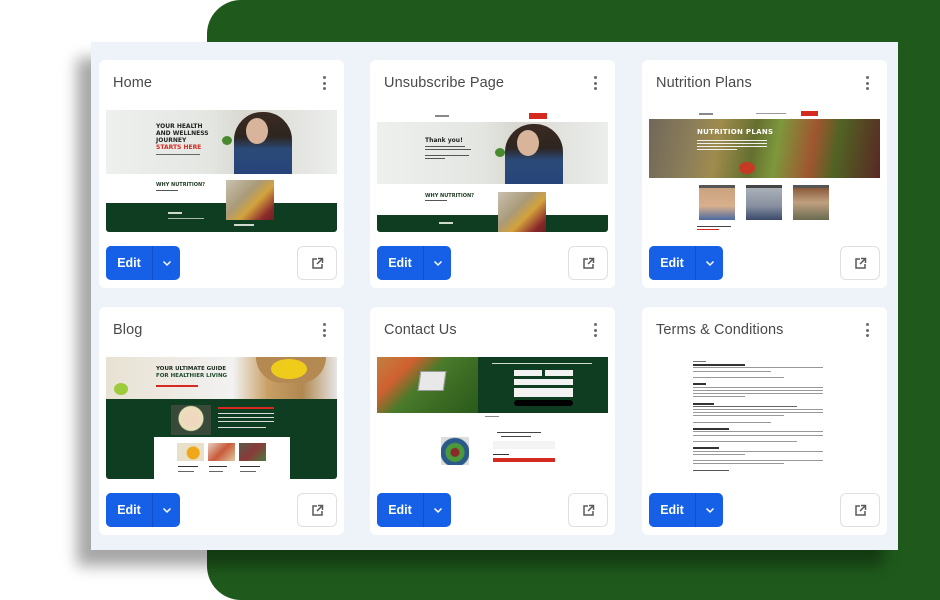 The height and width of the screenshot is (600, 940). What do you see at coordinates (192, 376) in the screenshot?
I see `hero-text: FOR HEALTHIER LIVING` at bounding box center [192, 376].